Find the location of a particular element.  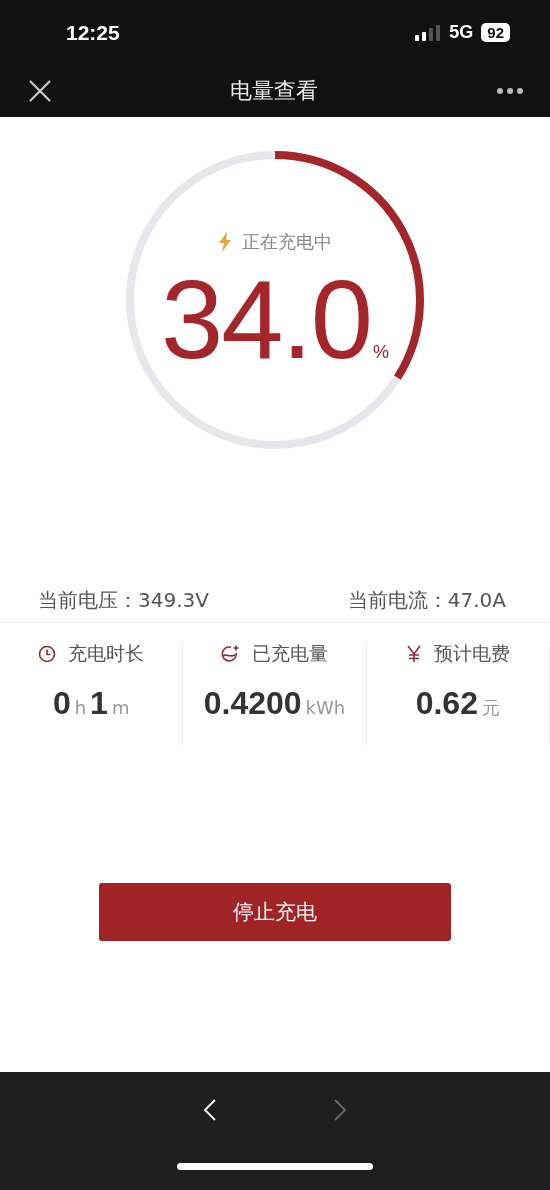

stat-value: 0 is located at coordinates (61, 703).